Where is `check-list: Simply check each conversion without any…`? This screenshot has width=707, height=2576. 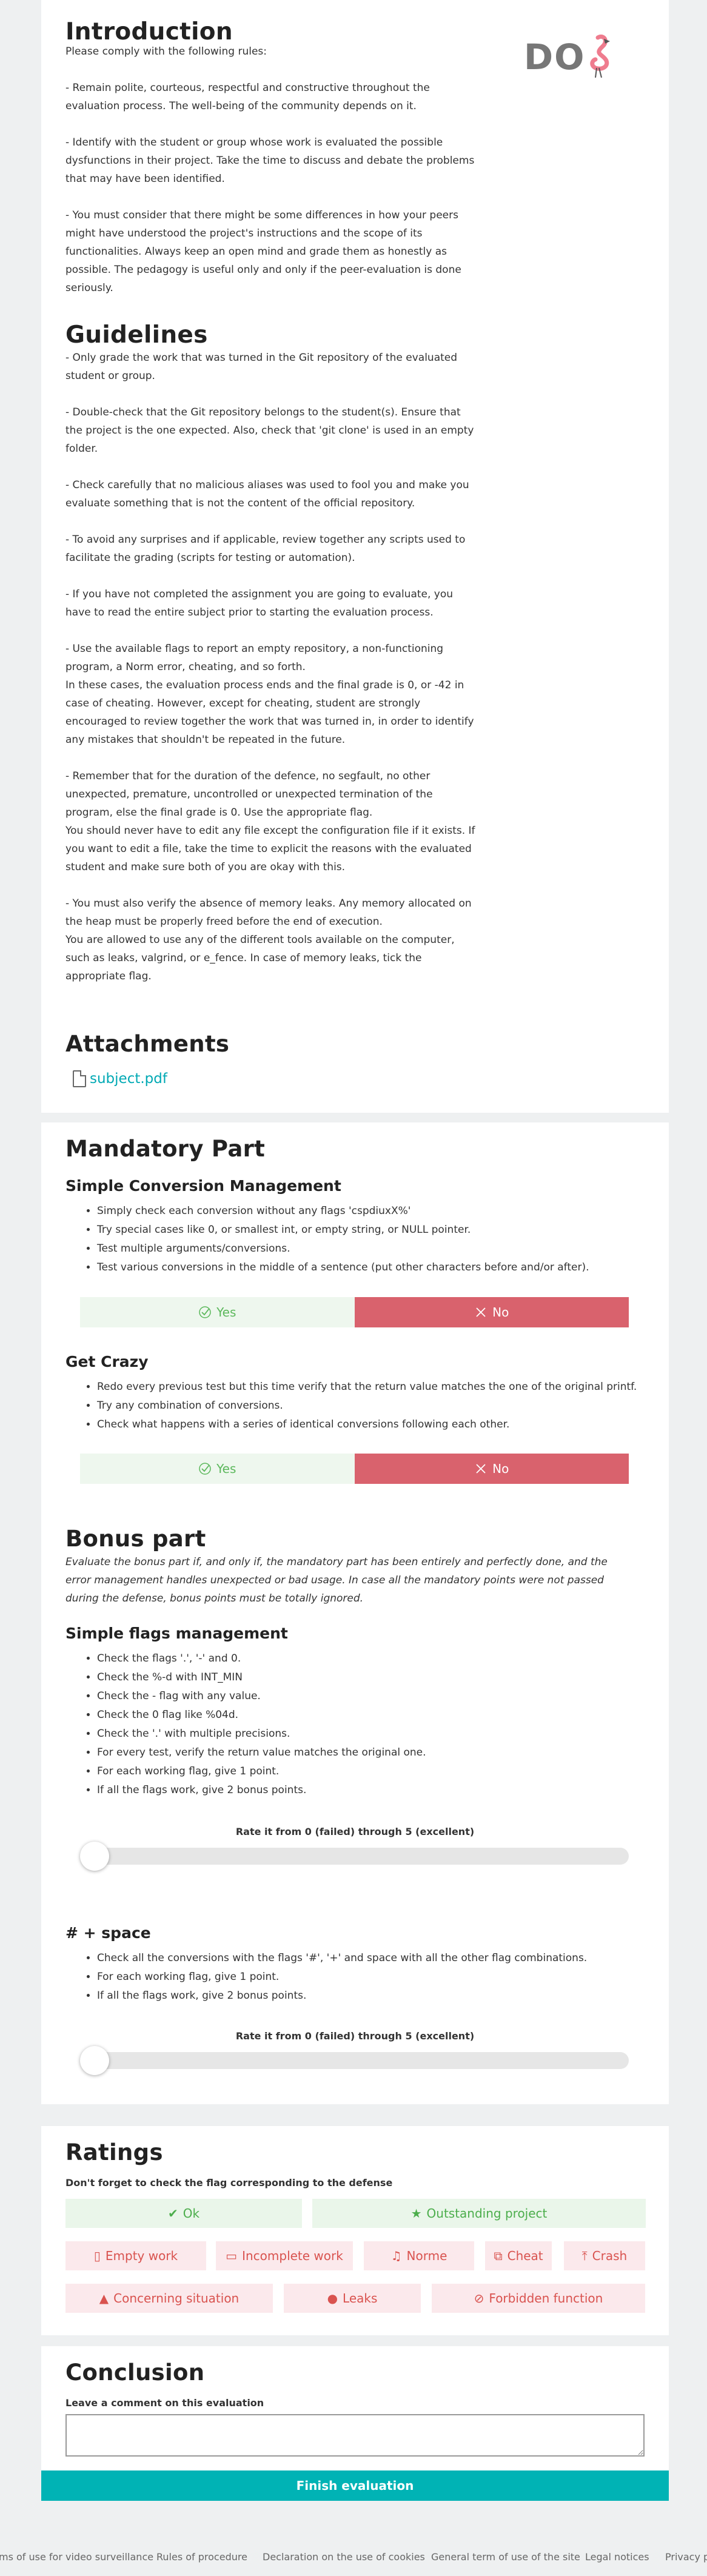 check-list: Simply check each conversion without any… is located at coordinates (370, 1239).